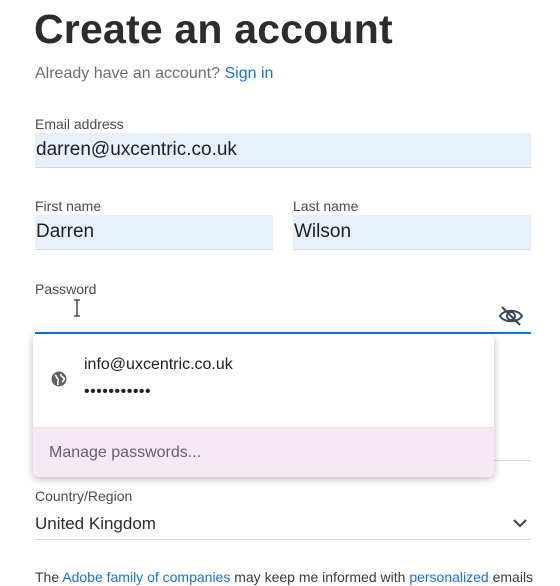  I want to click on sign-in-prompt: Already have an account? Sign in, so click(154, 74).